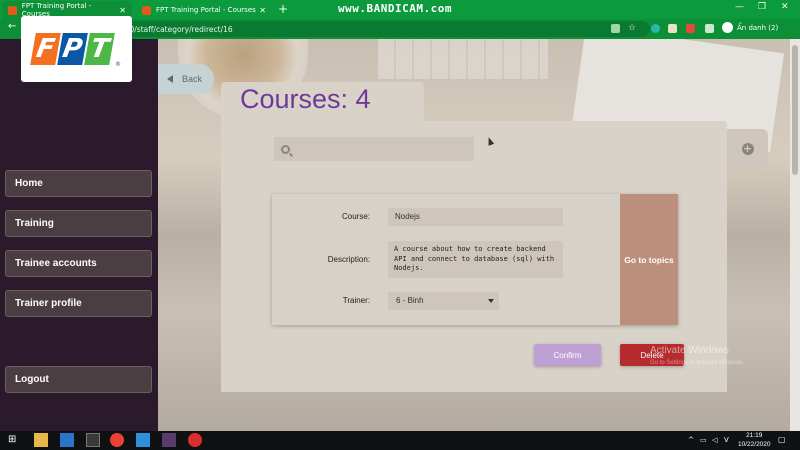 The width and height of the screenshot is (800, 450). Describe the element at coordinates (649, 259) in the screenshot. I see `go-to-topics-button: Go to topics` at that location.